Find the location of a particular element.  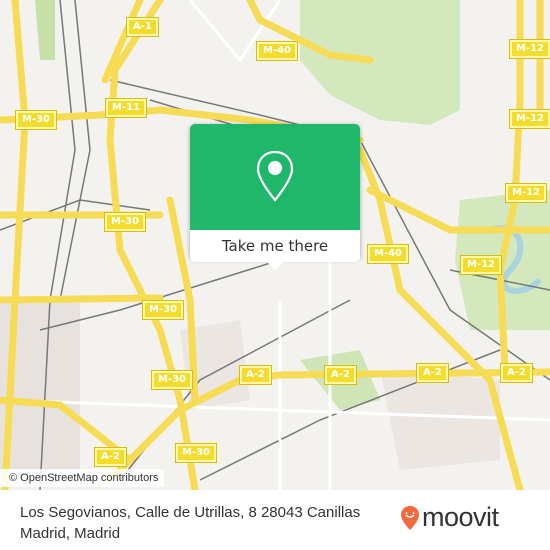

residential-area is located at coordinates (440, 420).